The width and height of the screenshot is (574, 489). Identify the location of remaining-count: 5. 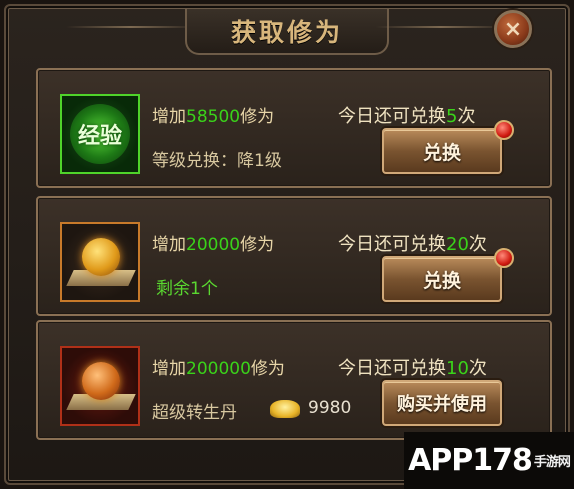
(452, 116).